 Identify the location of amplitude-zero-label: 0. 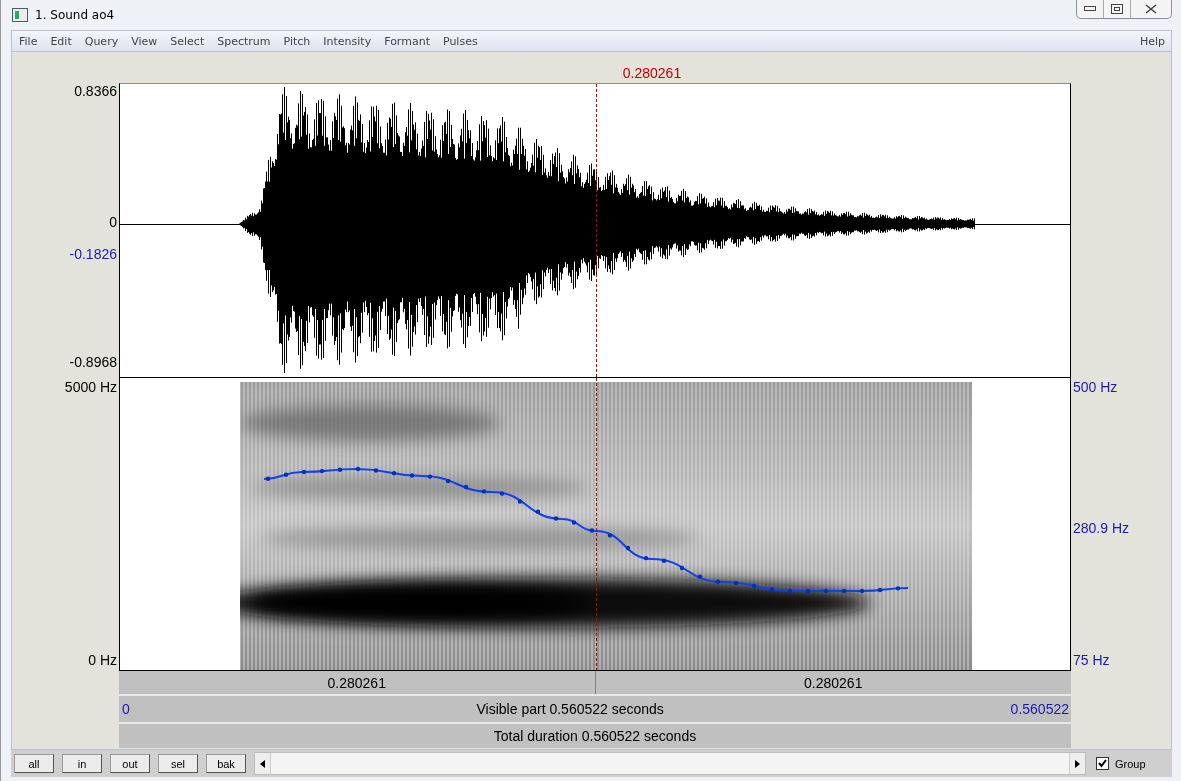
(113, 222).